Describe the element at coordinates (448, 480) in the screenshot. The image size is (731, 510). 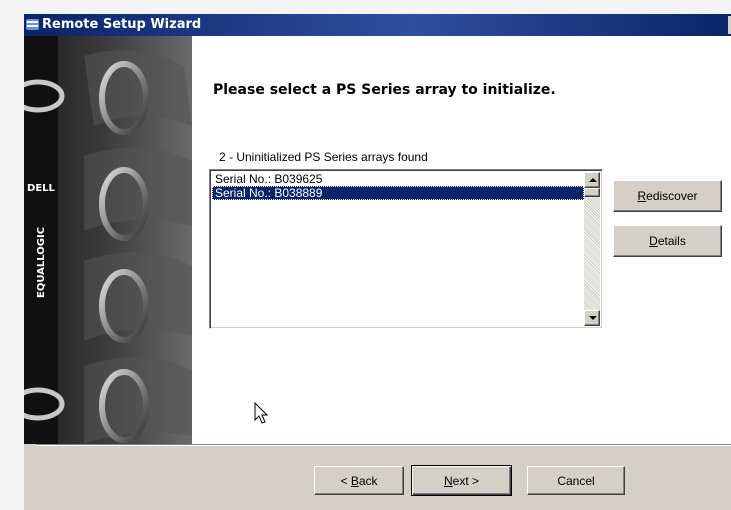
I see `next-accel: N` at that location.